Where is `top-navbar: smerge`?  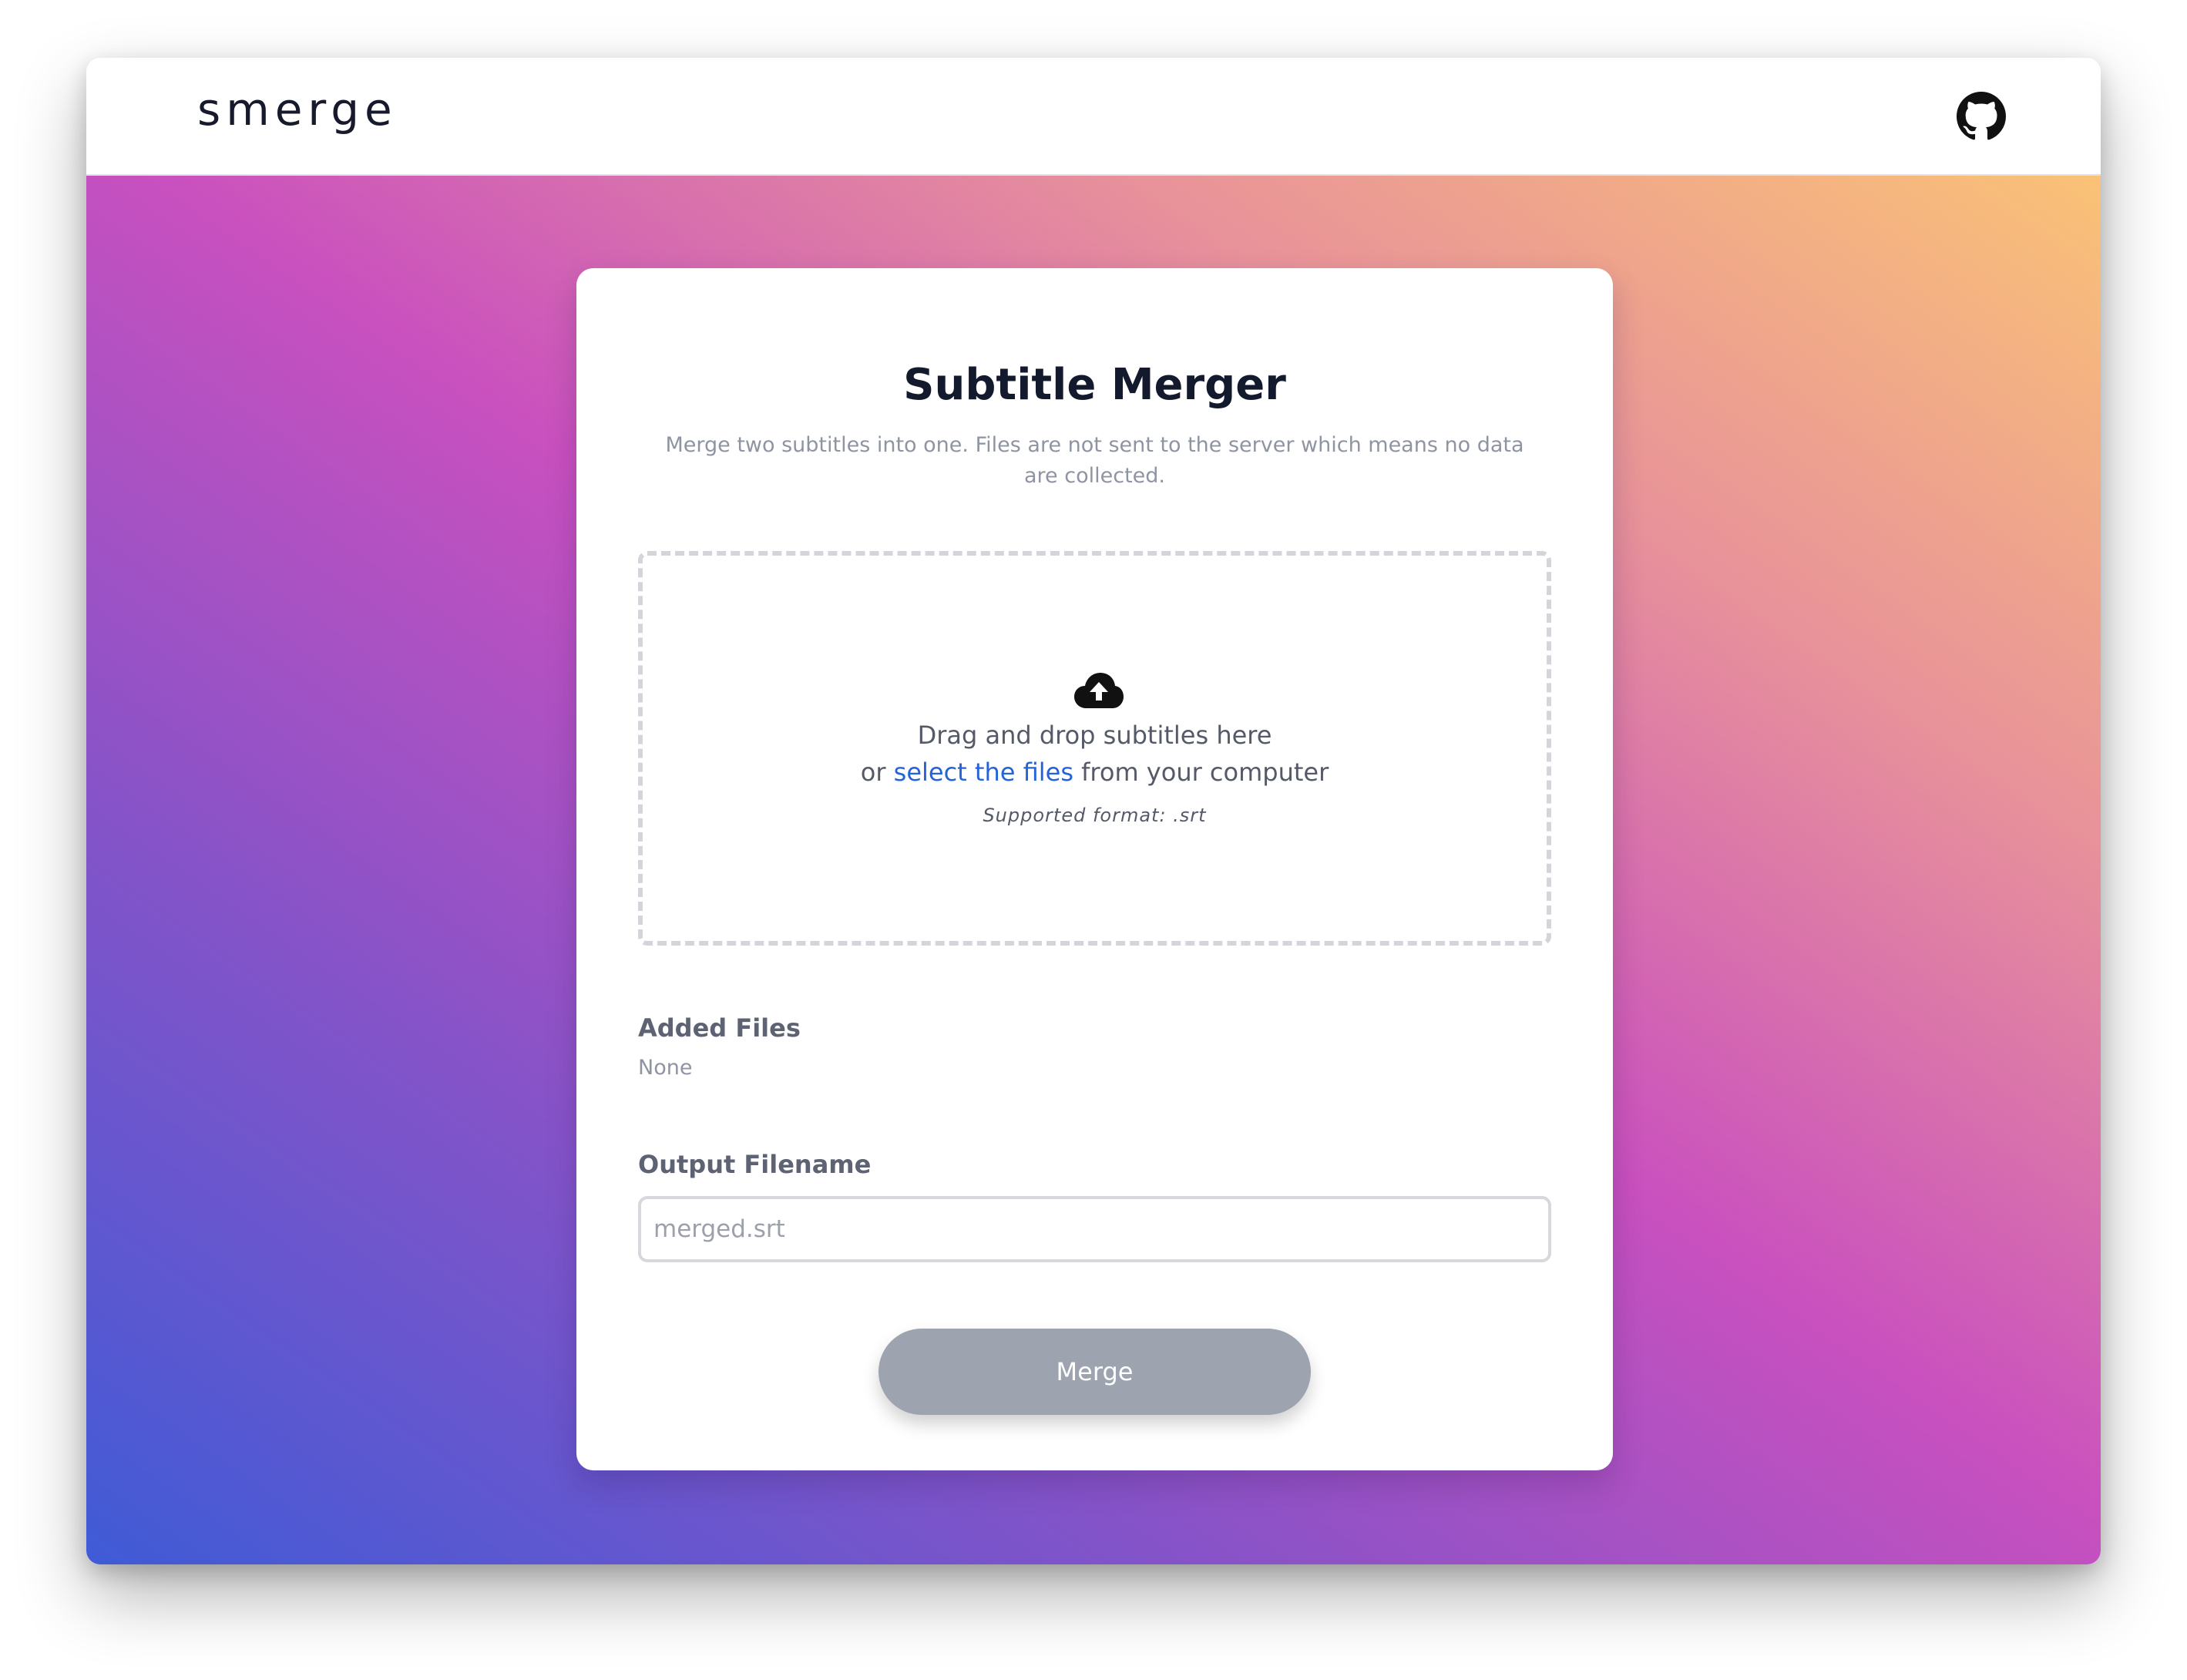
top-navbar: smerge is located at coordinates (1093, 117).